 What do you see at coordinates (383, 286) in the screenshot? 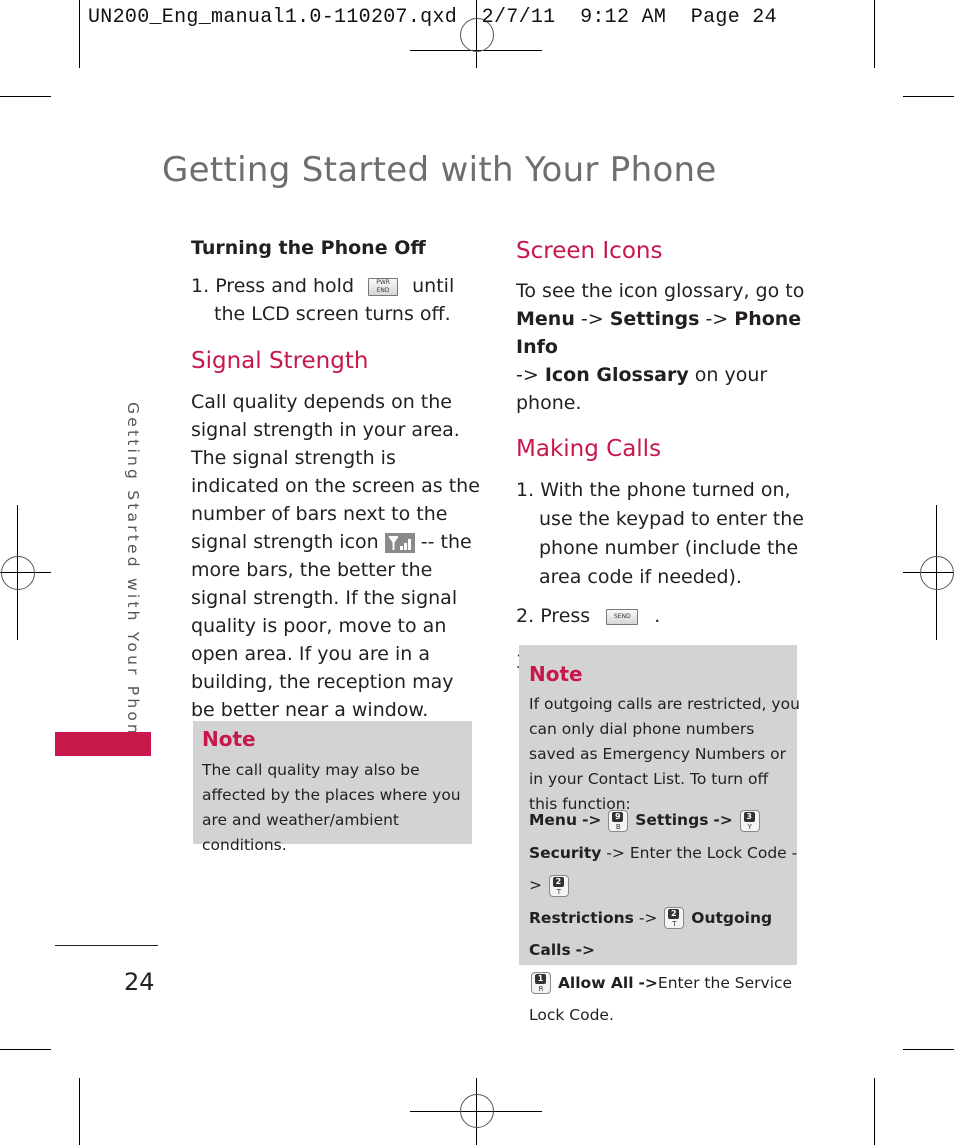
I see `end-key-icon: PWREND` at bounding box center [383, 286].